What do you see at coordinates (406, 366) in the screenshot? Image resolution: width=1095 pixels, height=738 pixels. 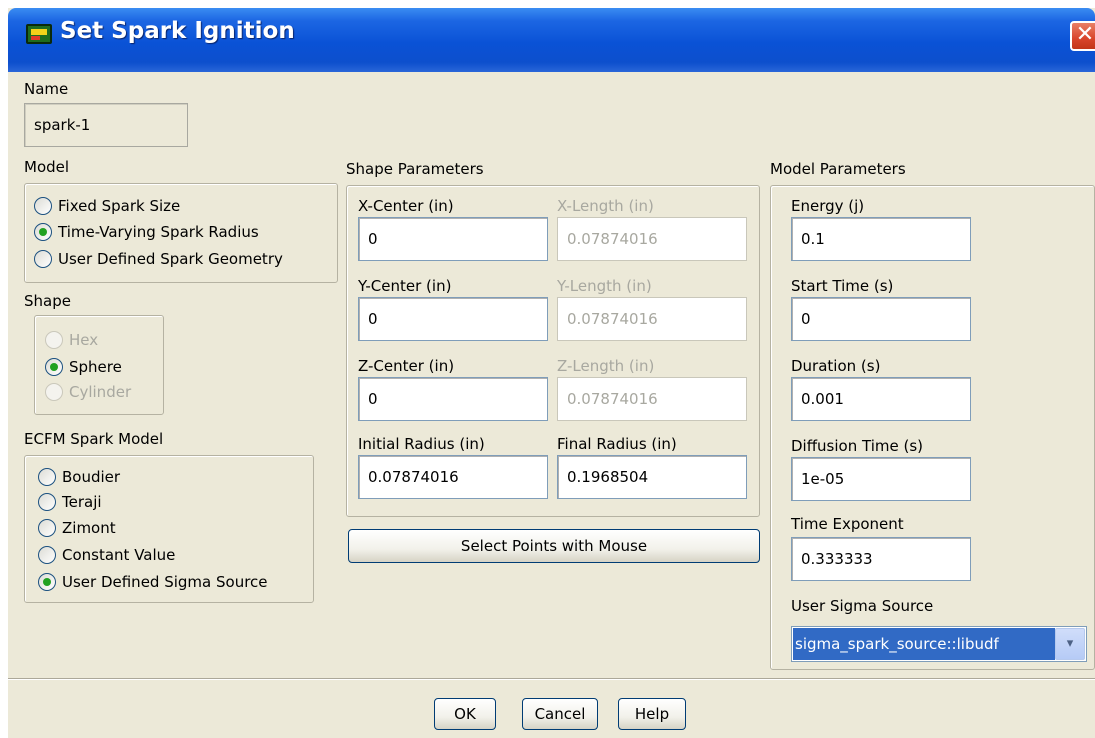 I see `z-center-label: Z-Center (in)` at bounding box center [406, 366].